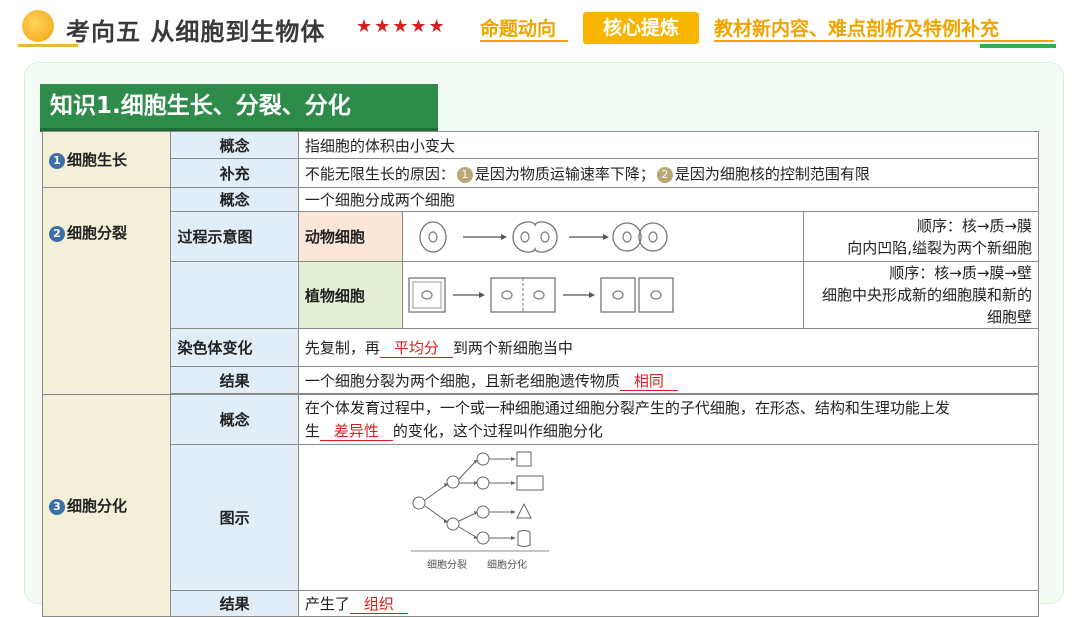  What do you see at coordinates (524, 41) in the screenshot?
I see `tab-trends-underline` at bounding box center [524, 41].